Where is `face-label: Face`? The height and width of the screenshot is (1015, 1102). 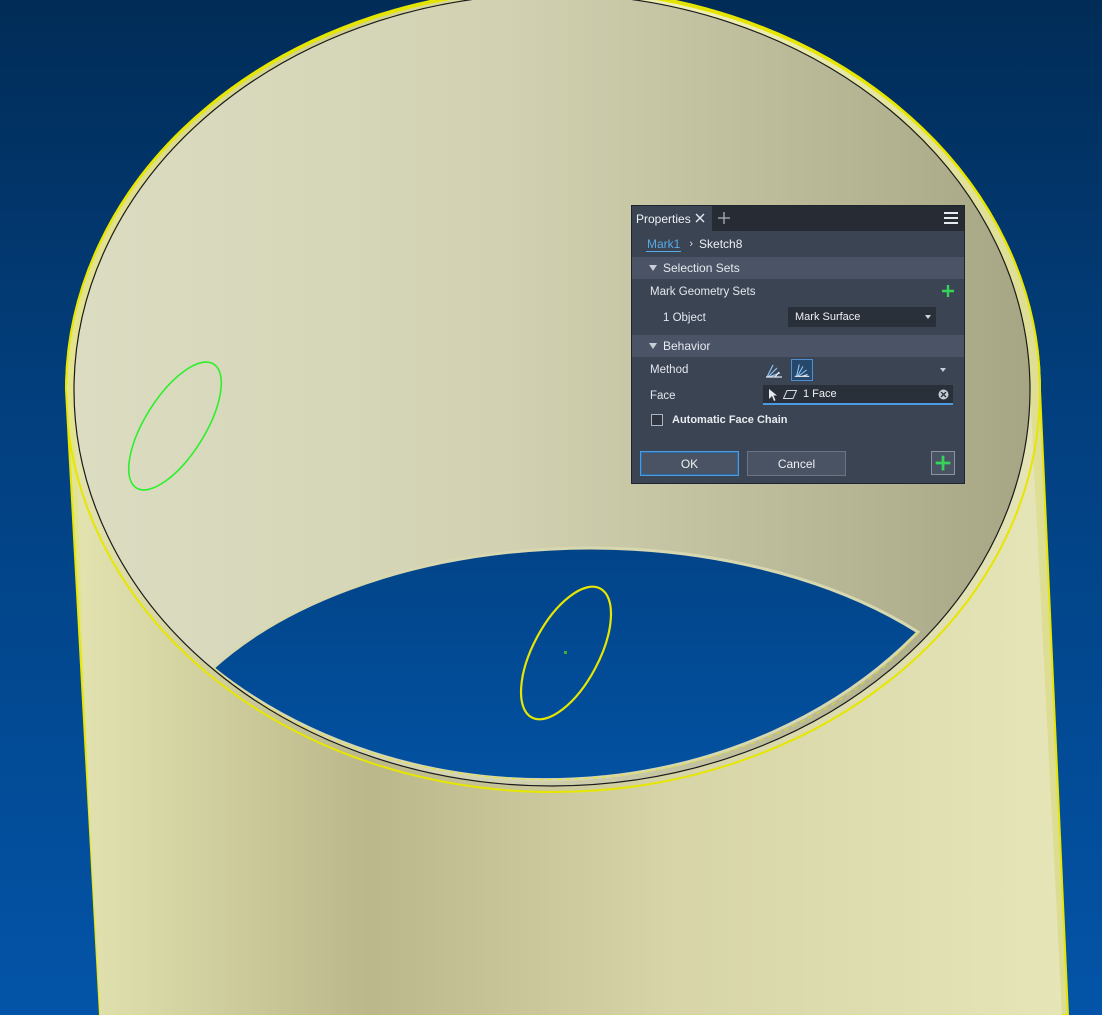 face-label: Face is located at coordinates (663, 396).